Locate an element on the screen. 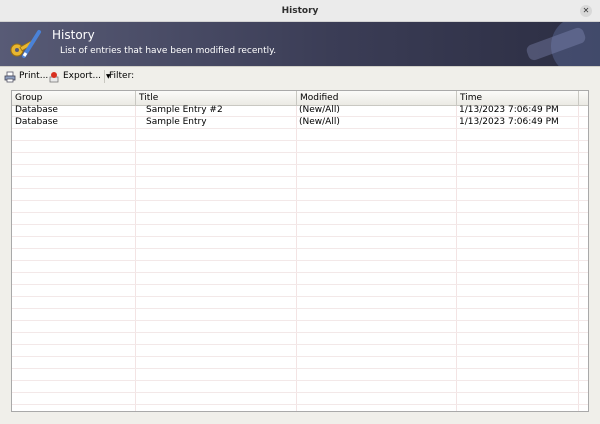 The width and height of the screenshot is (600, 424). printer-icon is located at coordinates (10, 76).